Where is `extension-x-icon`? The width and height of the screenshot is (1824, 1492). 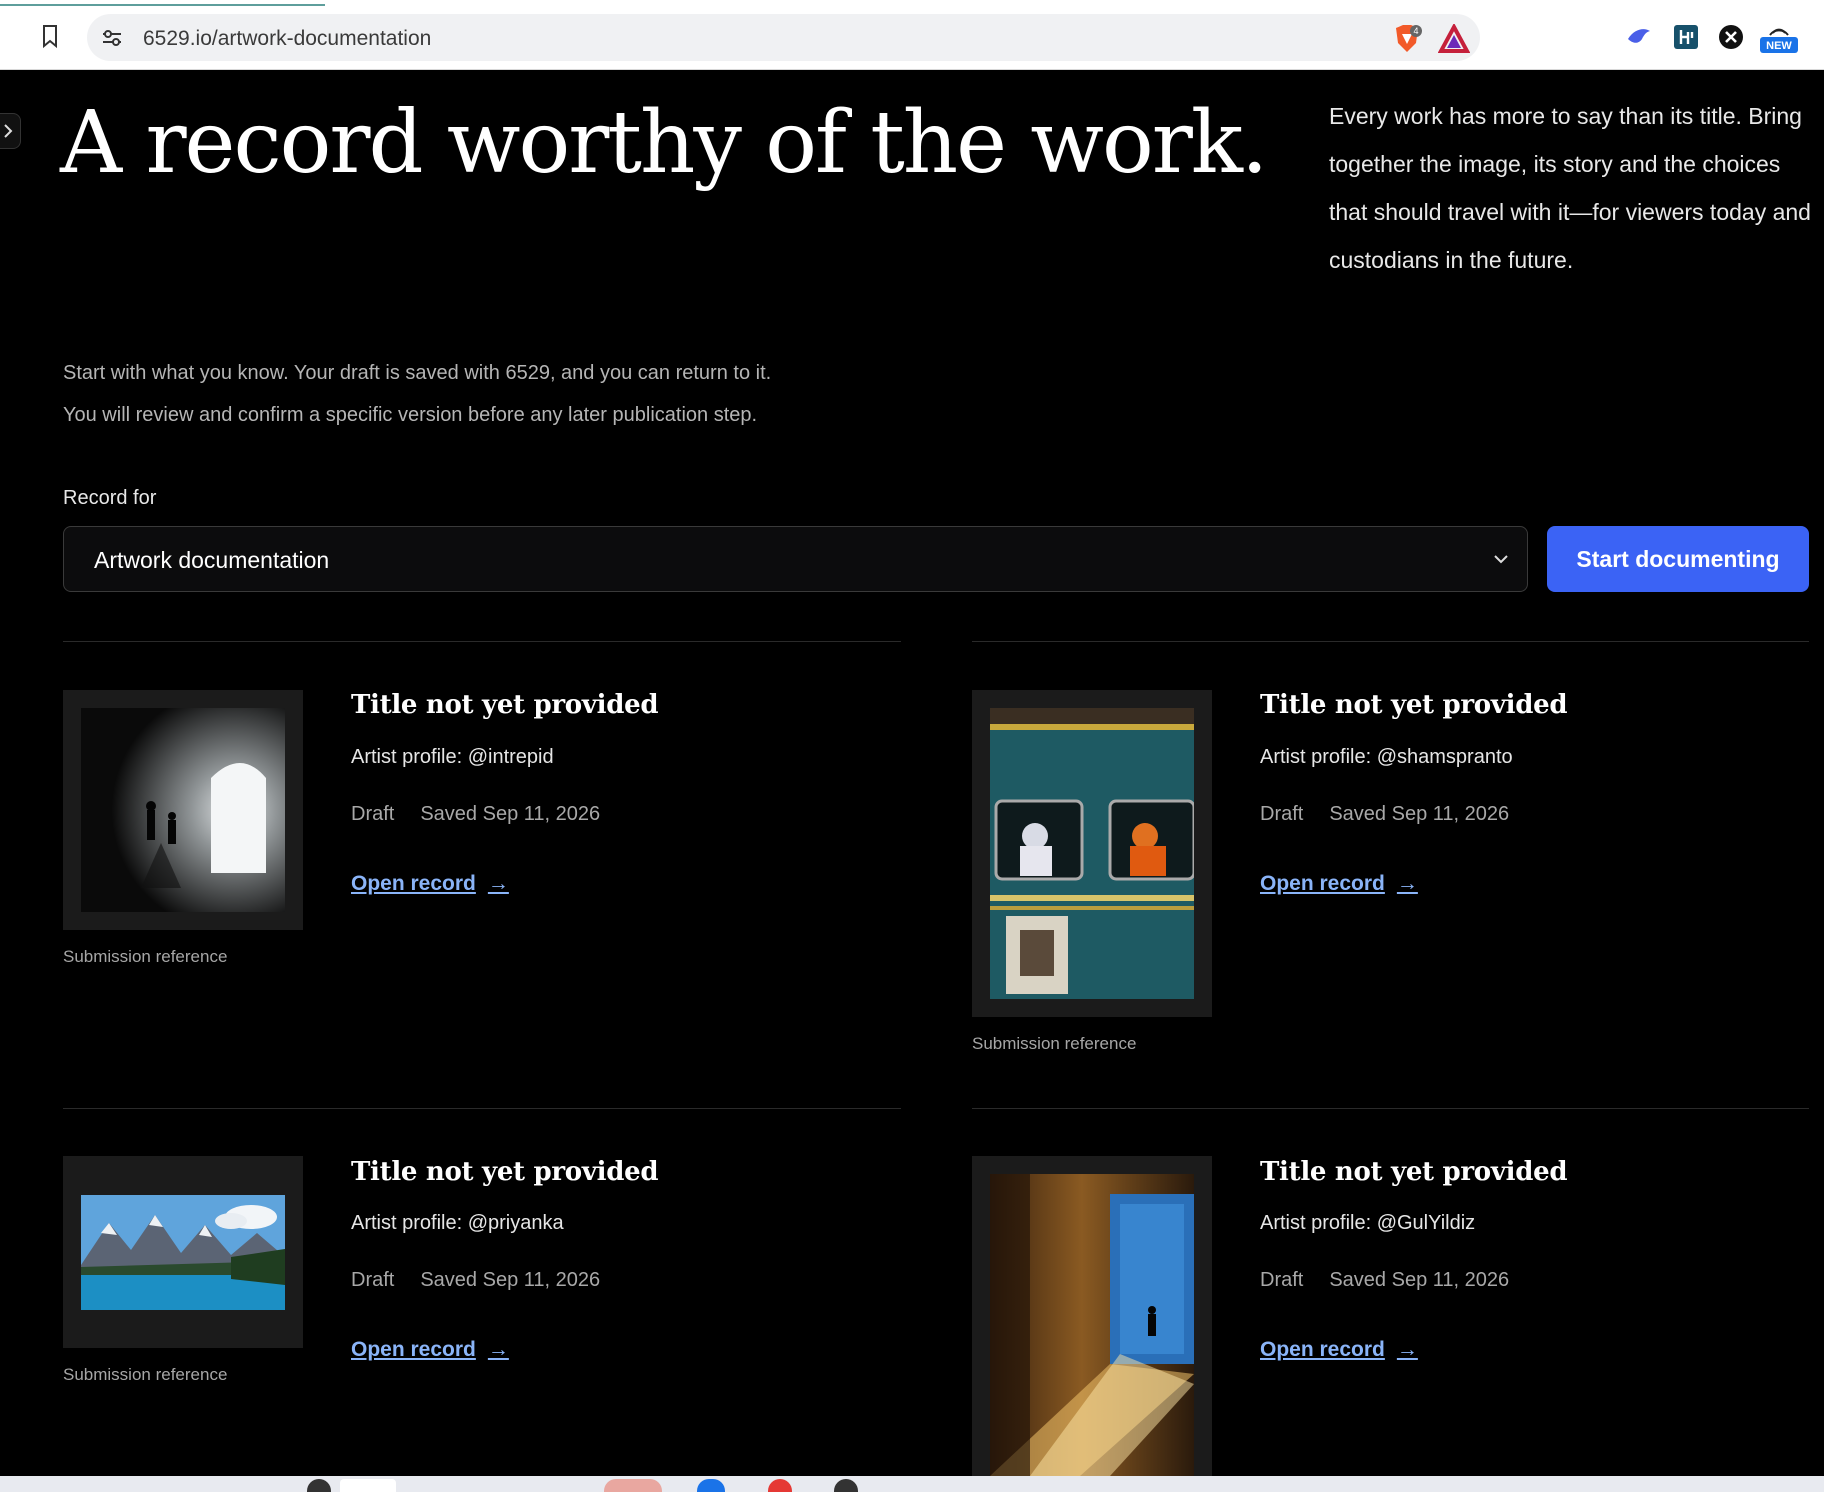 extension-x-icon is located at coordinates (1731, 37).